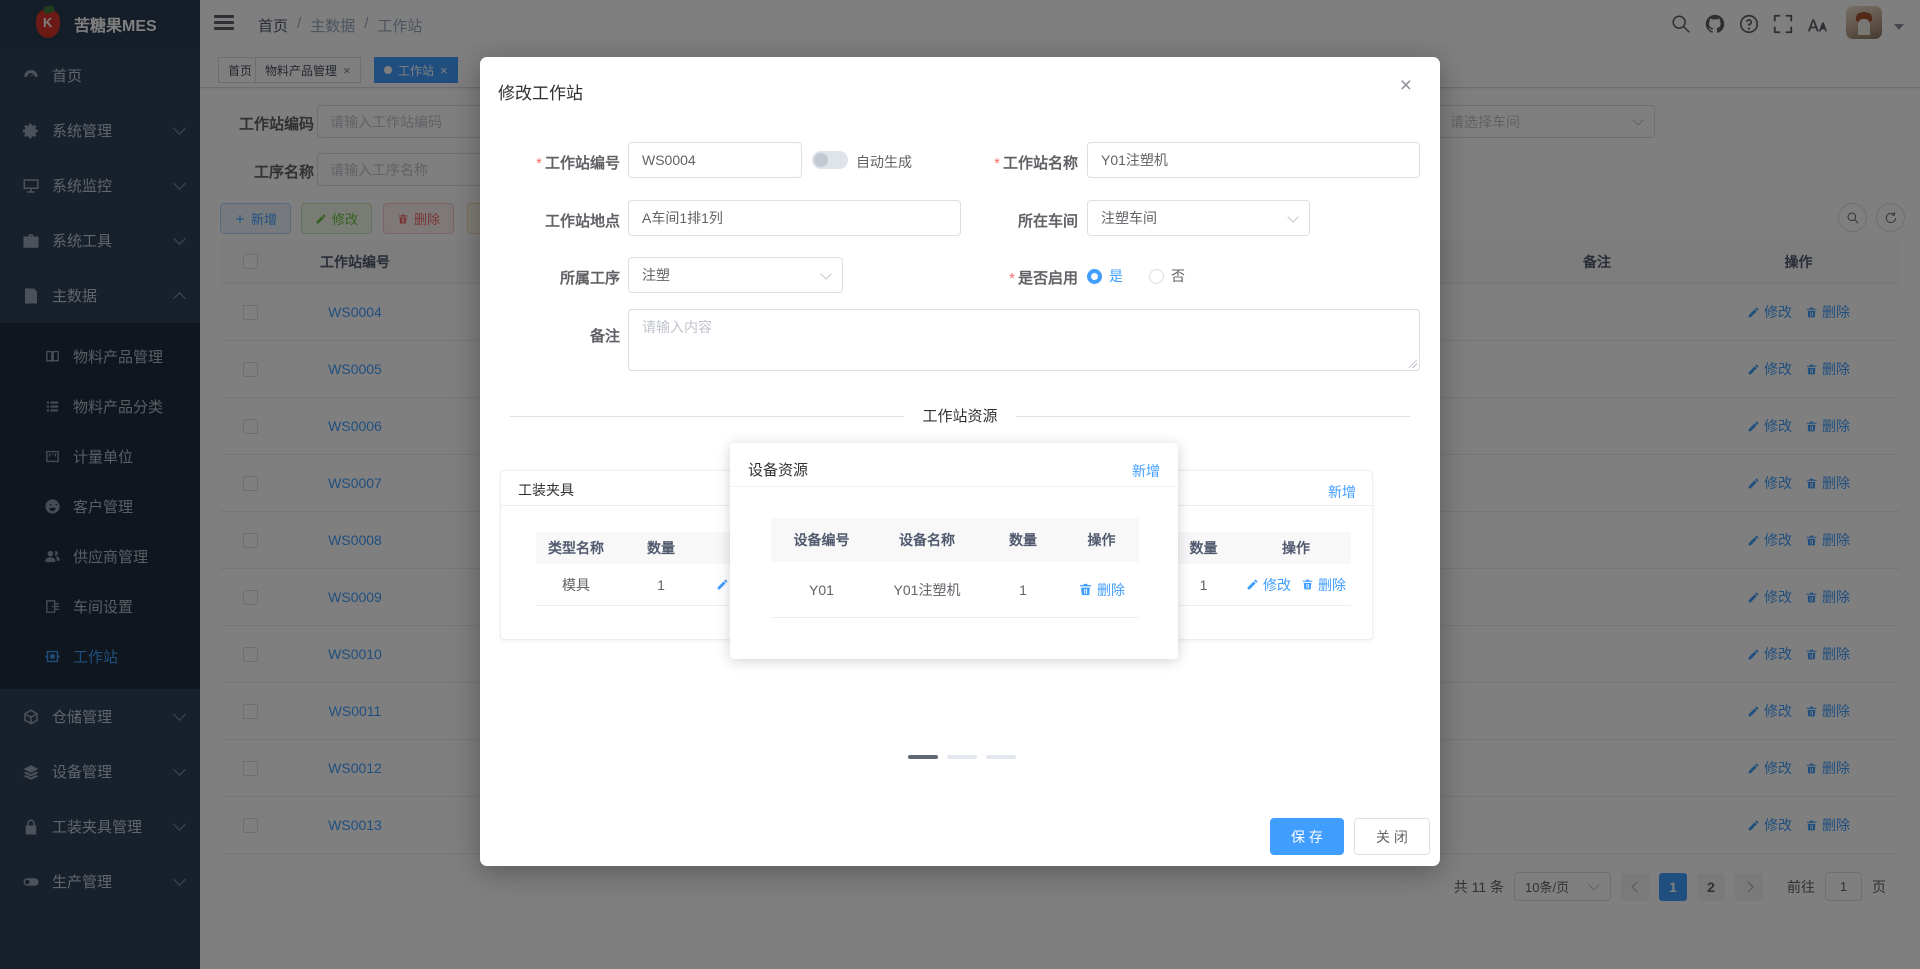 The height and width of the screenshot is (969, 1920). I want to click on workshop-label: 所在车间, so click(1047, 221).